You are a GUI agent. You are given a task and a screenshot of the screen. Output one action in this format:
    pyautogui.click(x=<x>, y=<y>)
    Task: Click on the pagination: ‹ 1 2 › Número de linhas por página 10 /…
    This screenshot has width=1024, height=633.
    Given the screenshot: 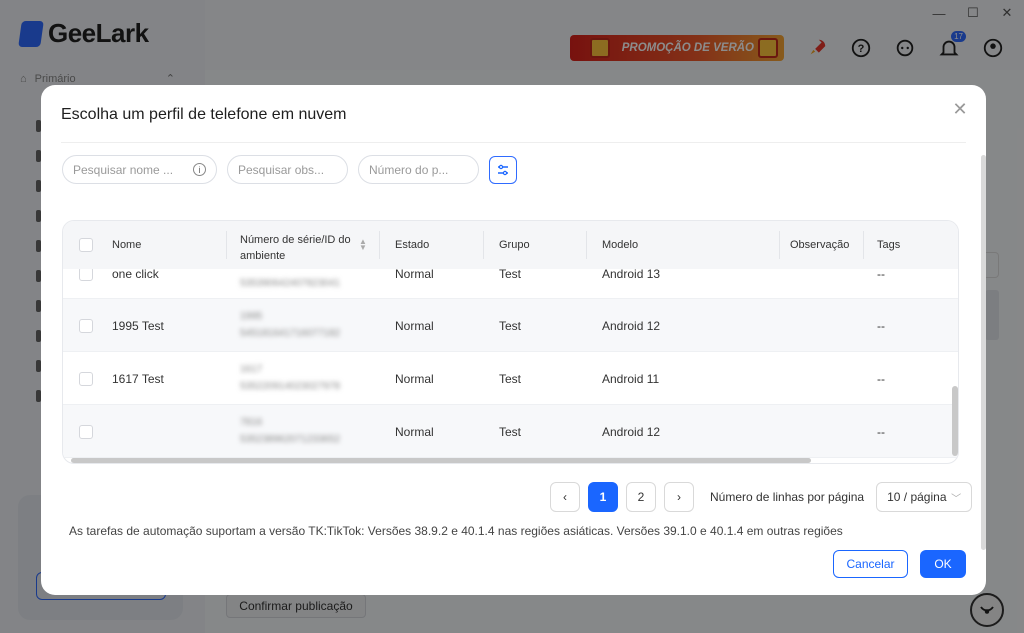 What is the action you would take?
    pyautogui.click(x=761, y=497)
    